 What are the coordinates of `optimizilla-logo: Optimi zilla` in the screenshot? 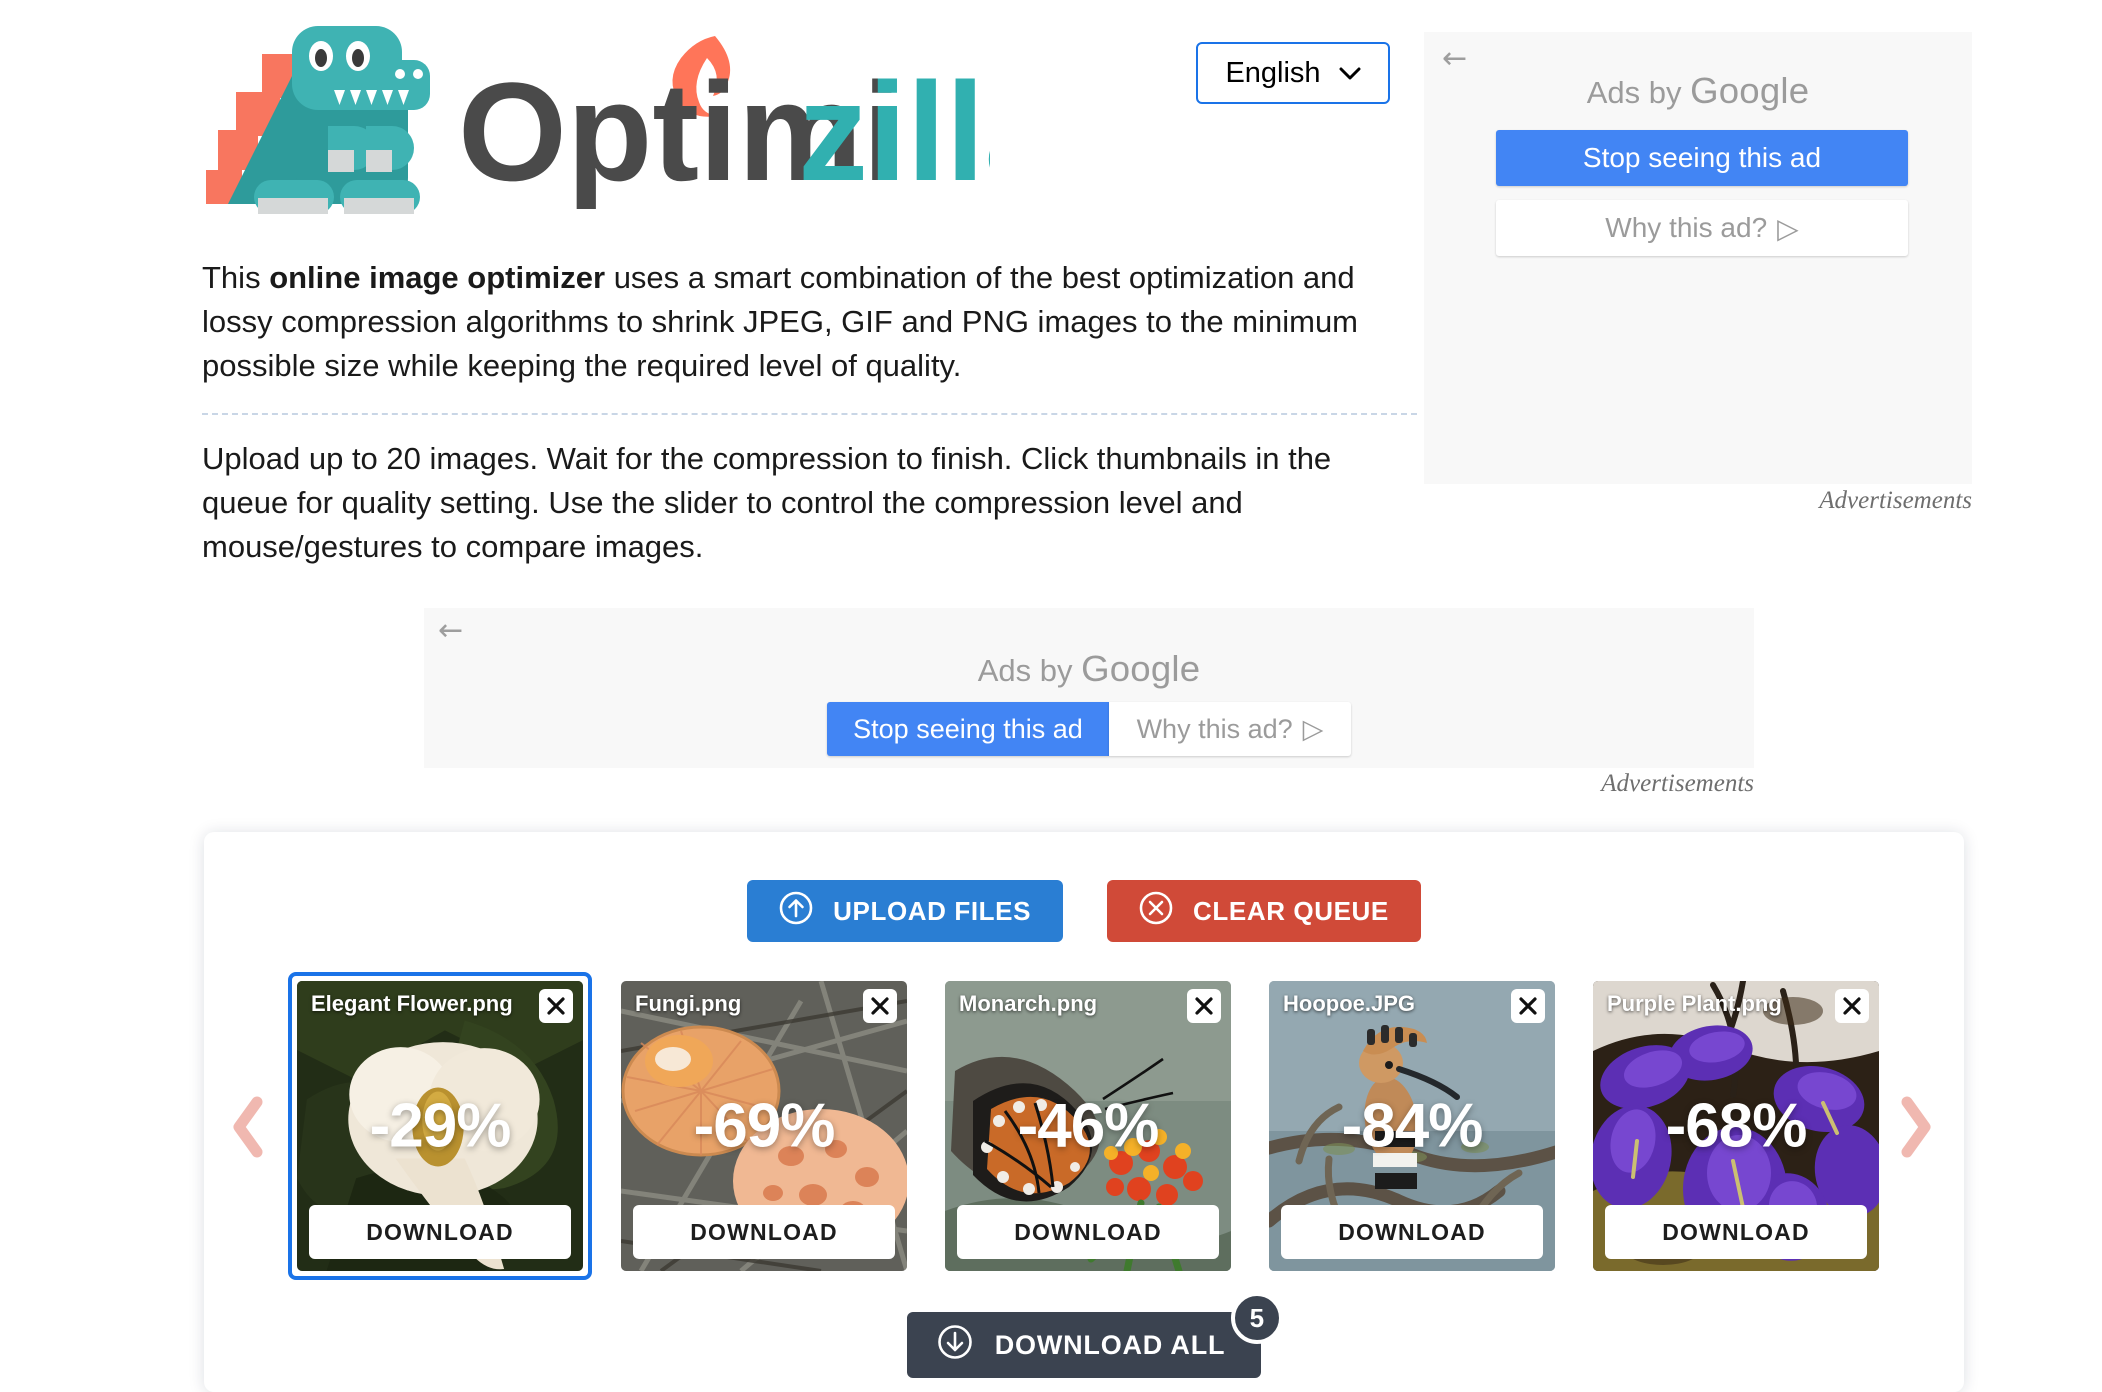 It's located at (595, 118).